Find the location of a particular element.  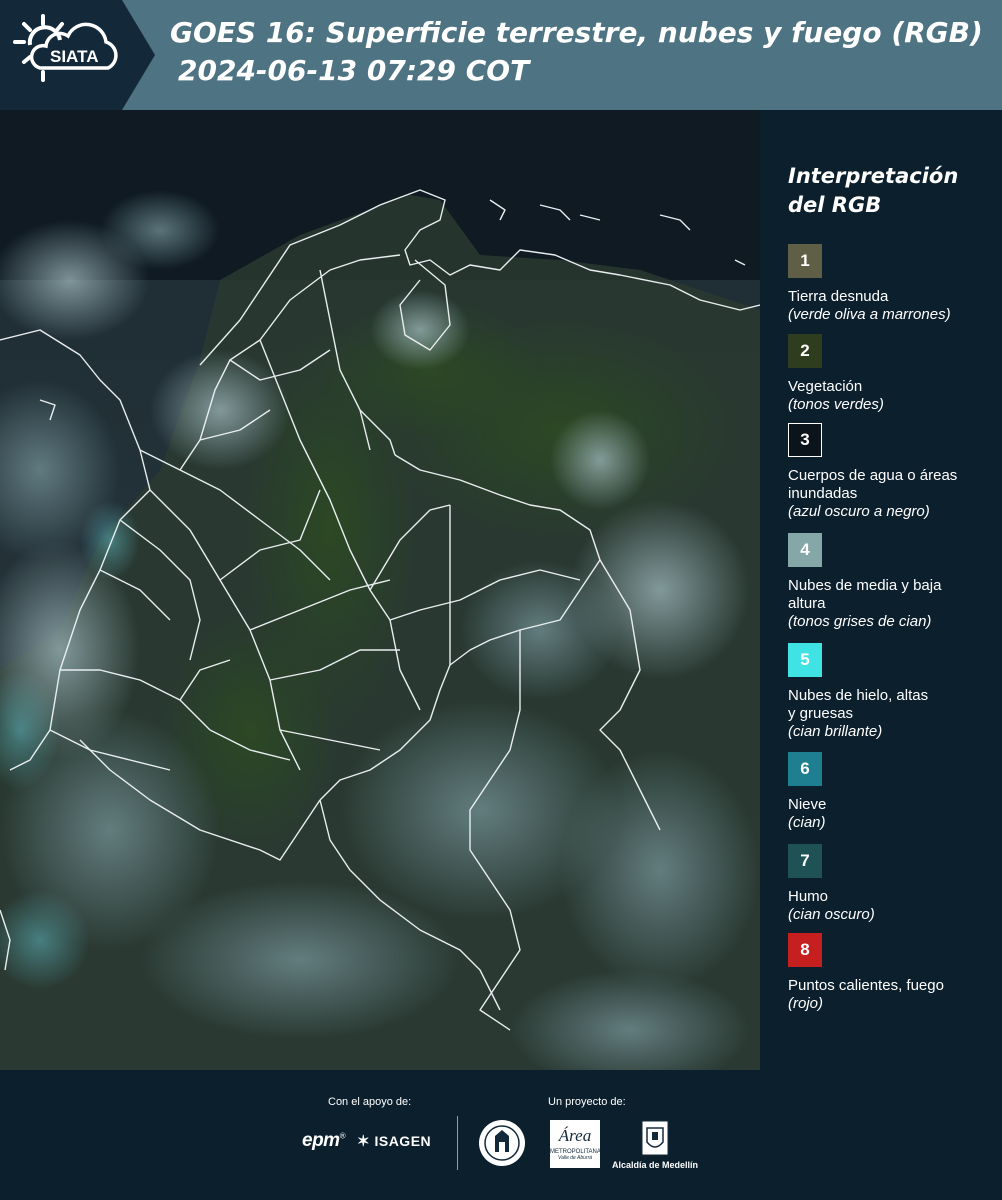

siata-logo: SIATA is located at coordinates (77, 55).